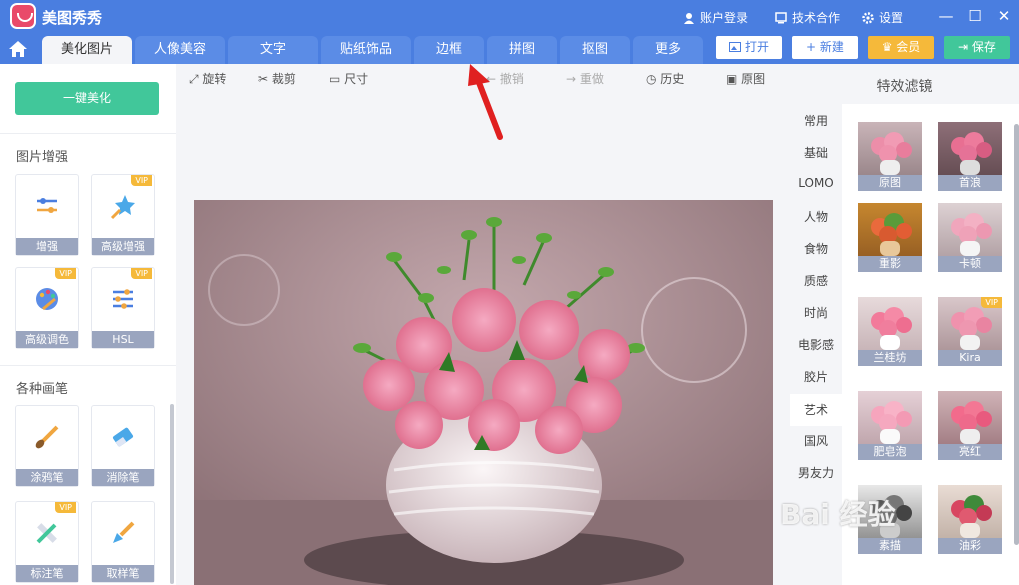 The width and height of the screenshot is (1019, 585). What do you see at coordinates (47, 215) in the screenshot?
I see `enhance-tile: 增强` at bounding box center [47, 215].